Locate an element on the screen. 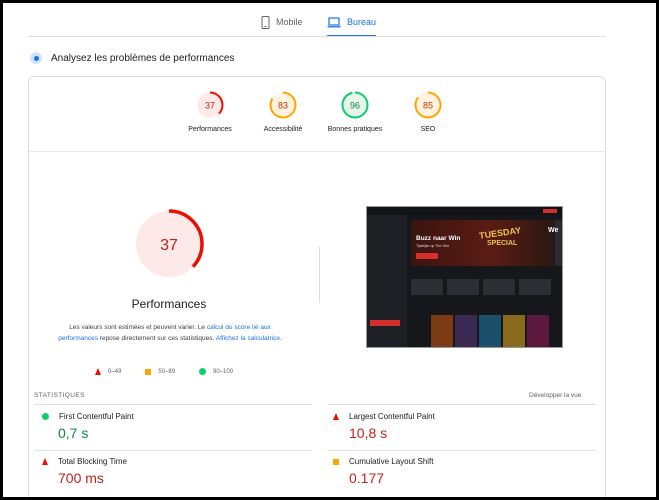  main-score-gauge: 37 is located at coordinates (169, 246).